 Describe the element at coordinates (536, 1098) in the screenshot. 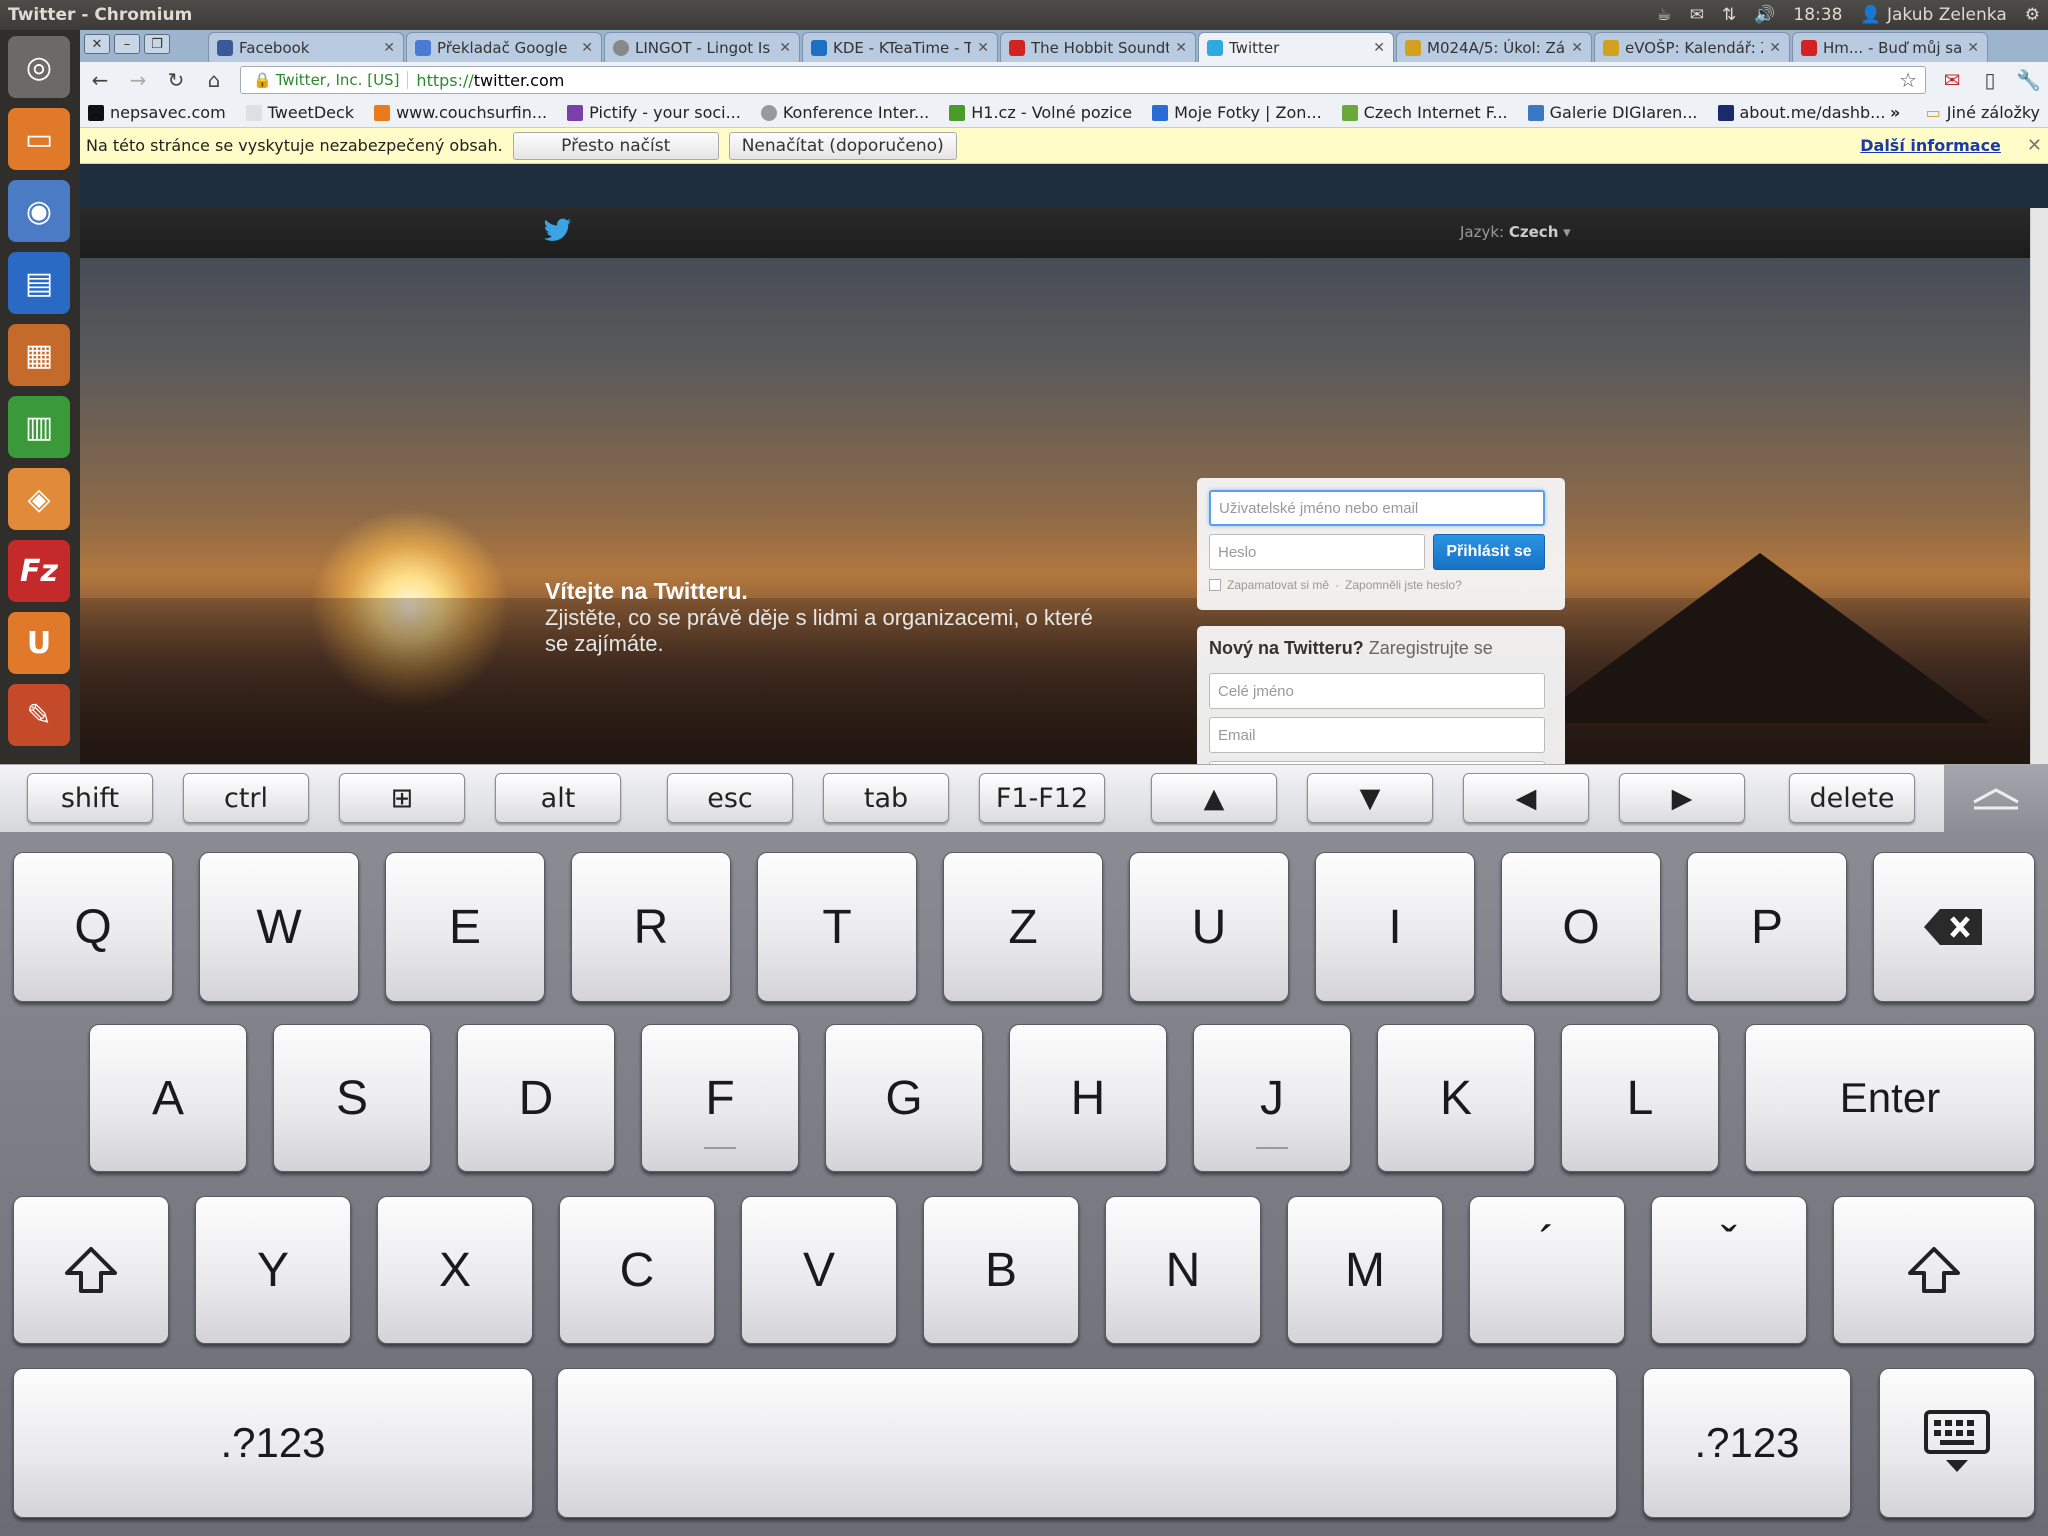

I see `key-d: D` at that location.